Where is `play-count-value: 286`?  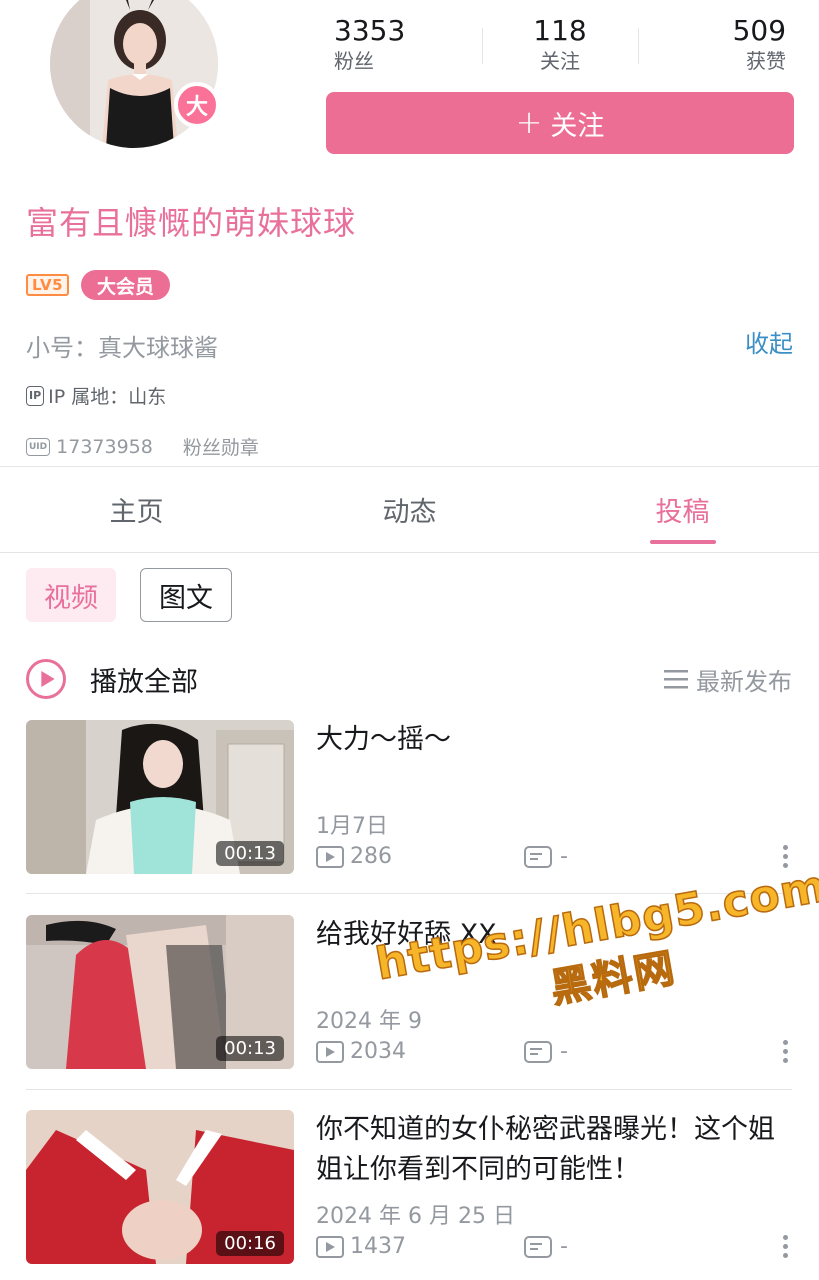 play-count-value: 286 is located at coordinates (371, 856).